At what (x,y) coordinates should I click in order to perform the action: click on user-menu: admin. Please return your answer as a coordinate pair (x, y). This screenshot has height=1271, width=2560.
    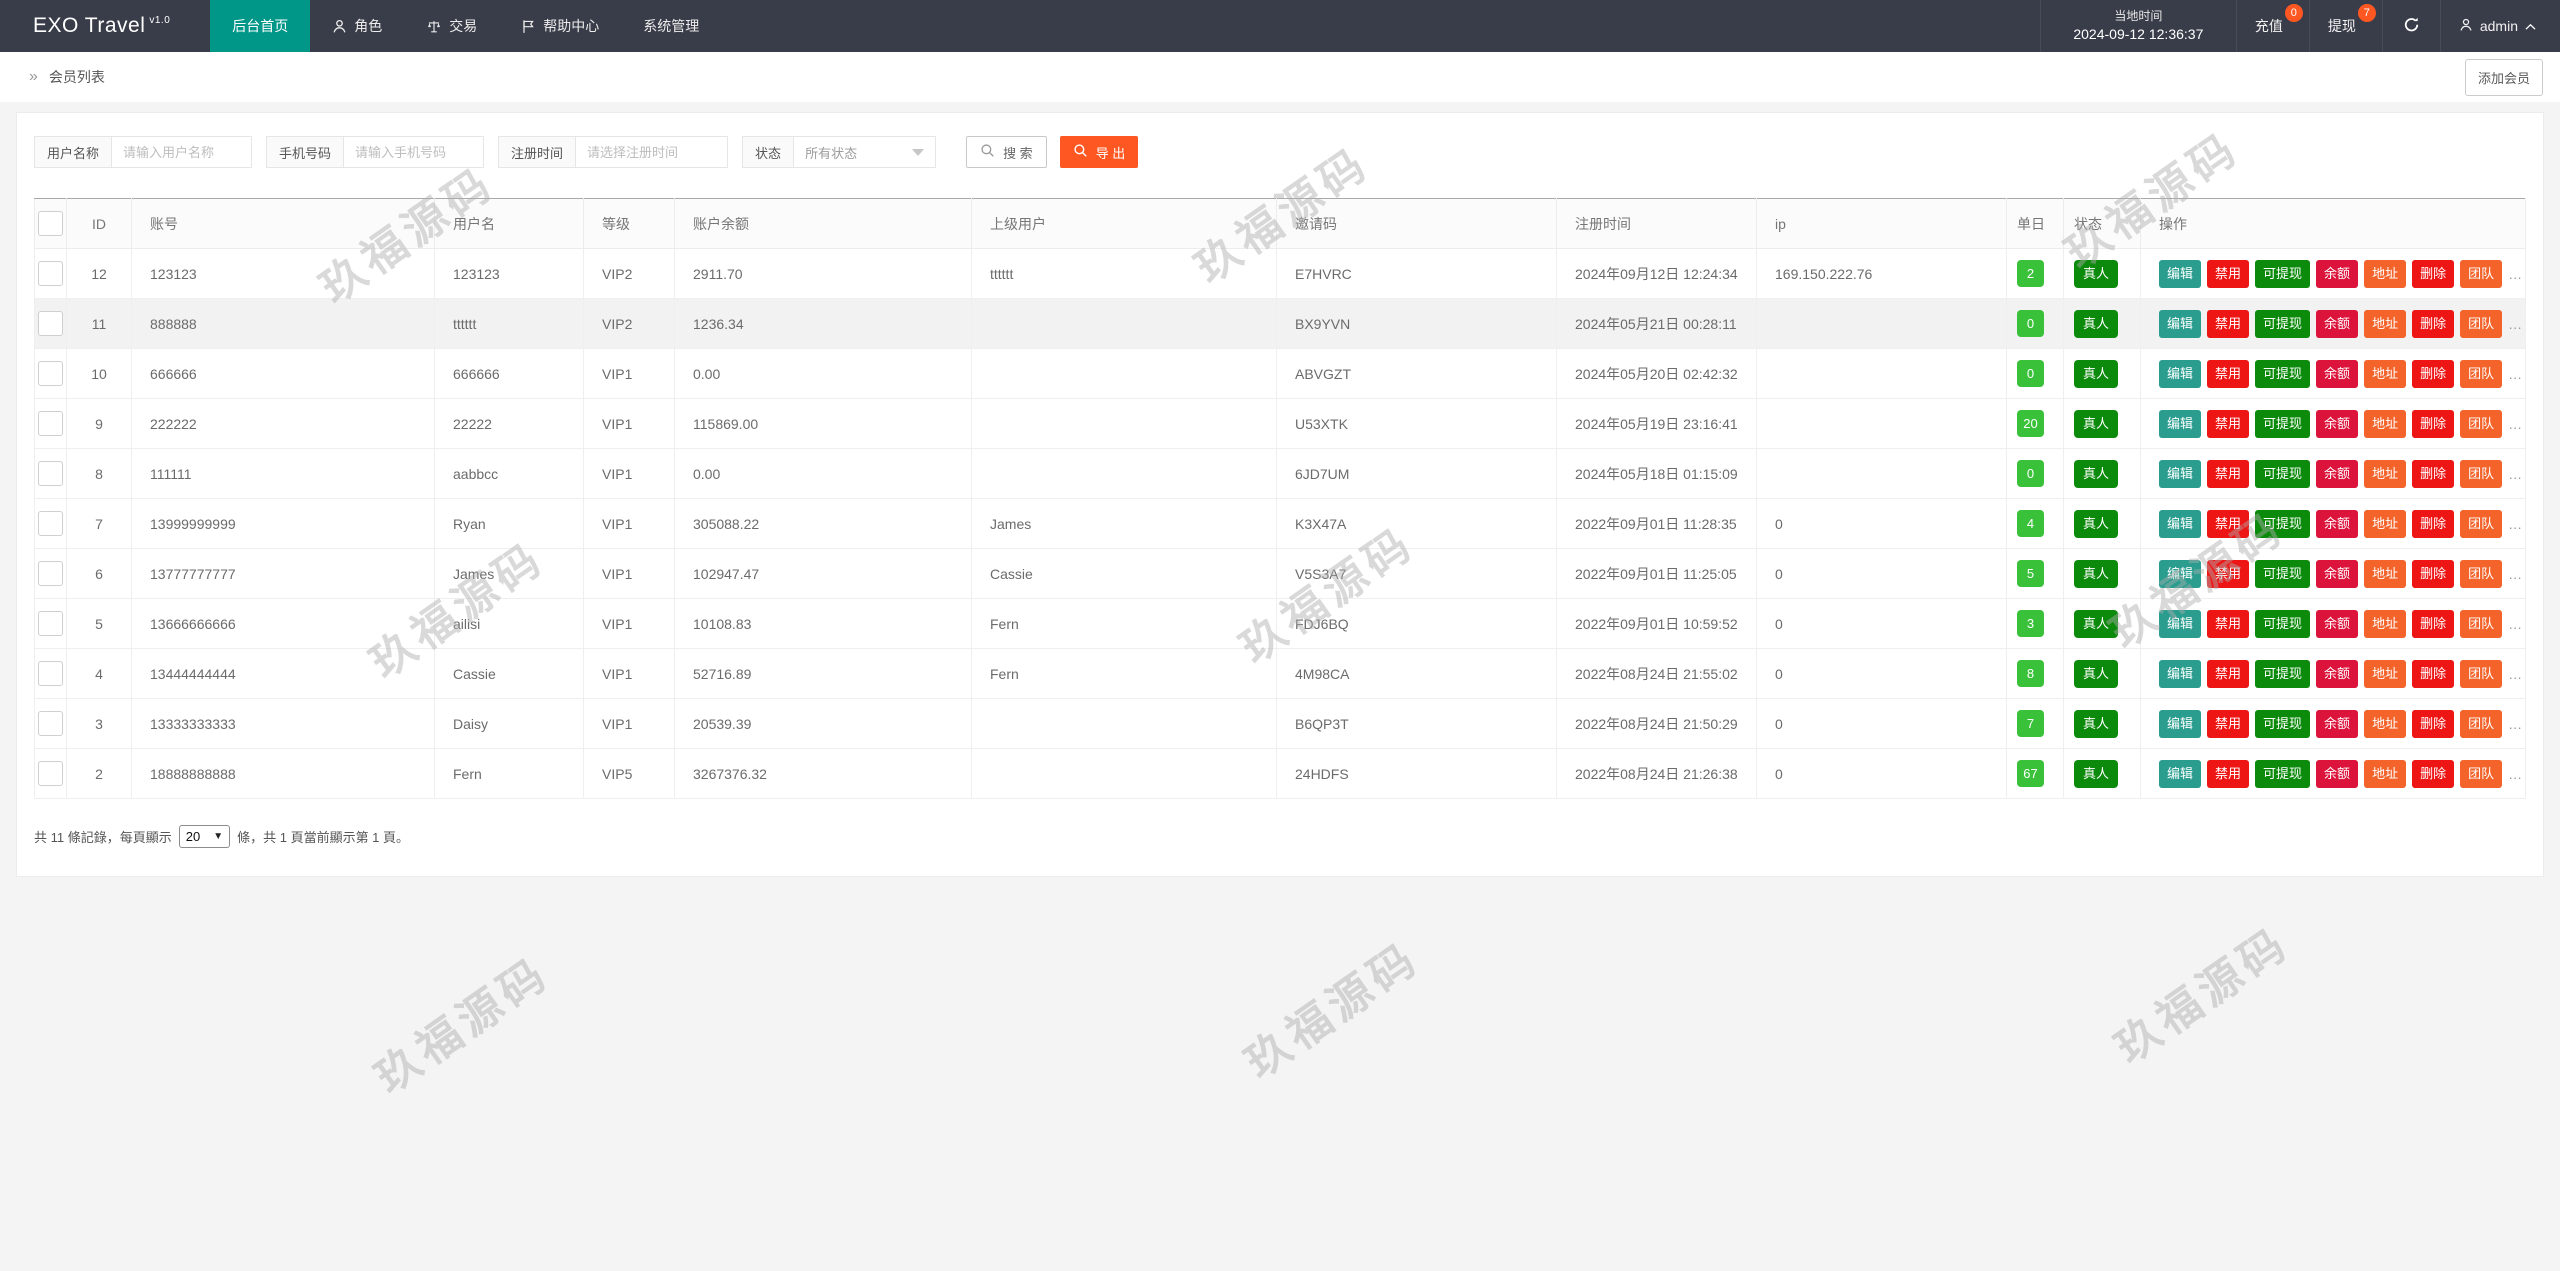
    Looking at the image, I should click on (2499, 26).